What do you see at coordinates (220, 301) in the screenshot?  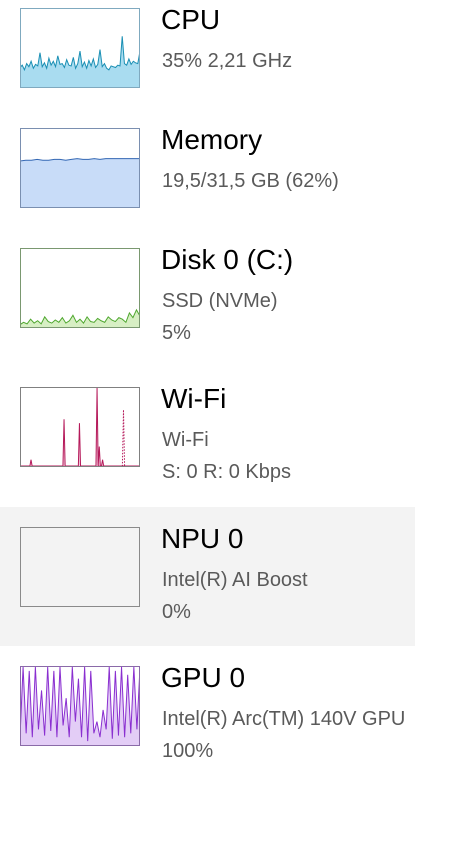 I see `perf-item-subtitle: SSD (NVMe)` at bounding box center [220, 301].